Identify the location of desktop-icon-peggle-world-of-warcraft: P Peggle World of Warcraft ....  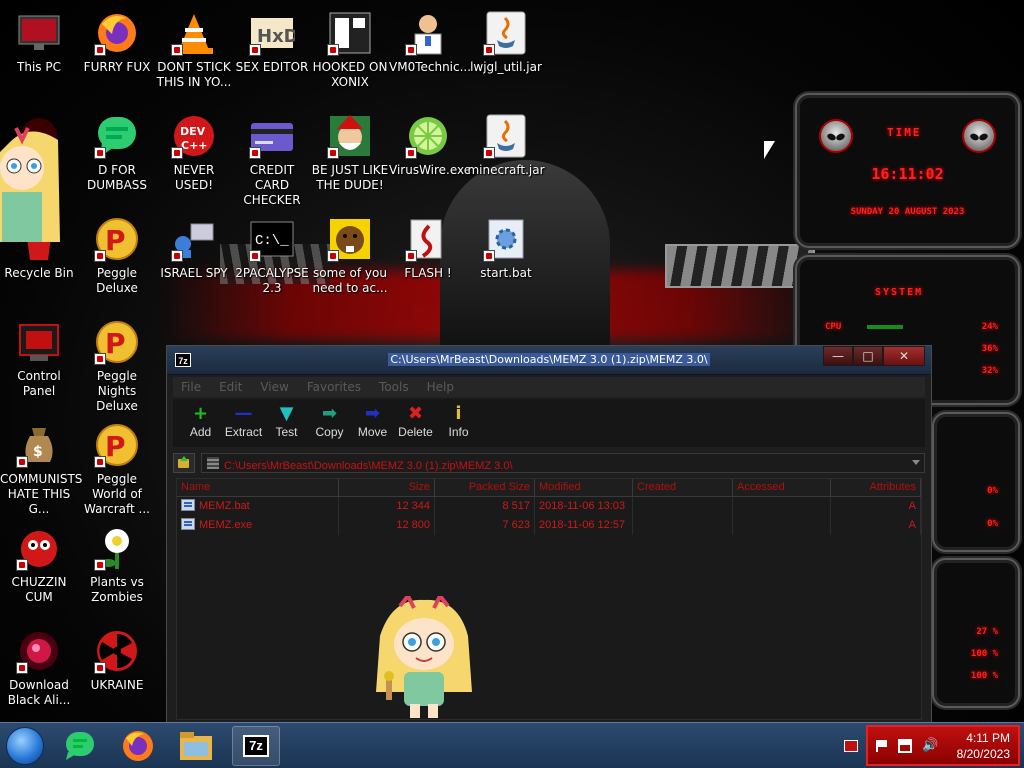
(117, 466).